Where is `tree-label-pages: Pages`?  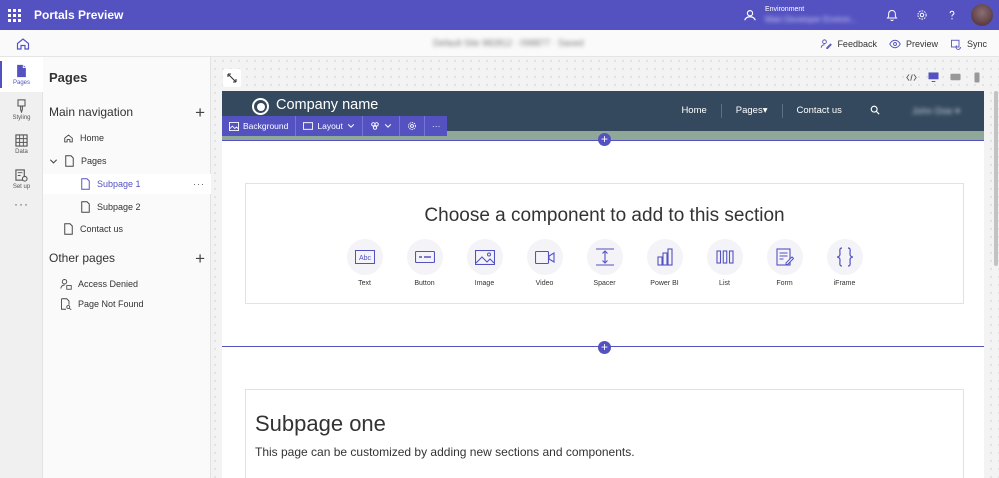
tree-label-pages: Pages is located at coordinates (94, 161).